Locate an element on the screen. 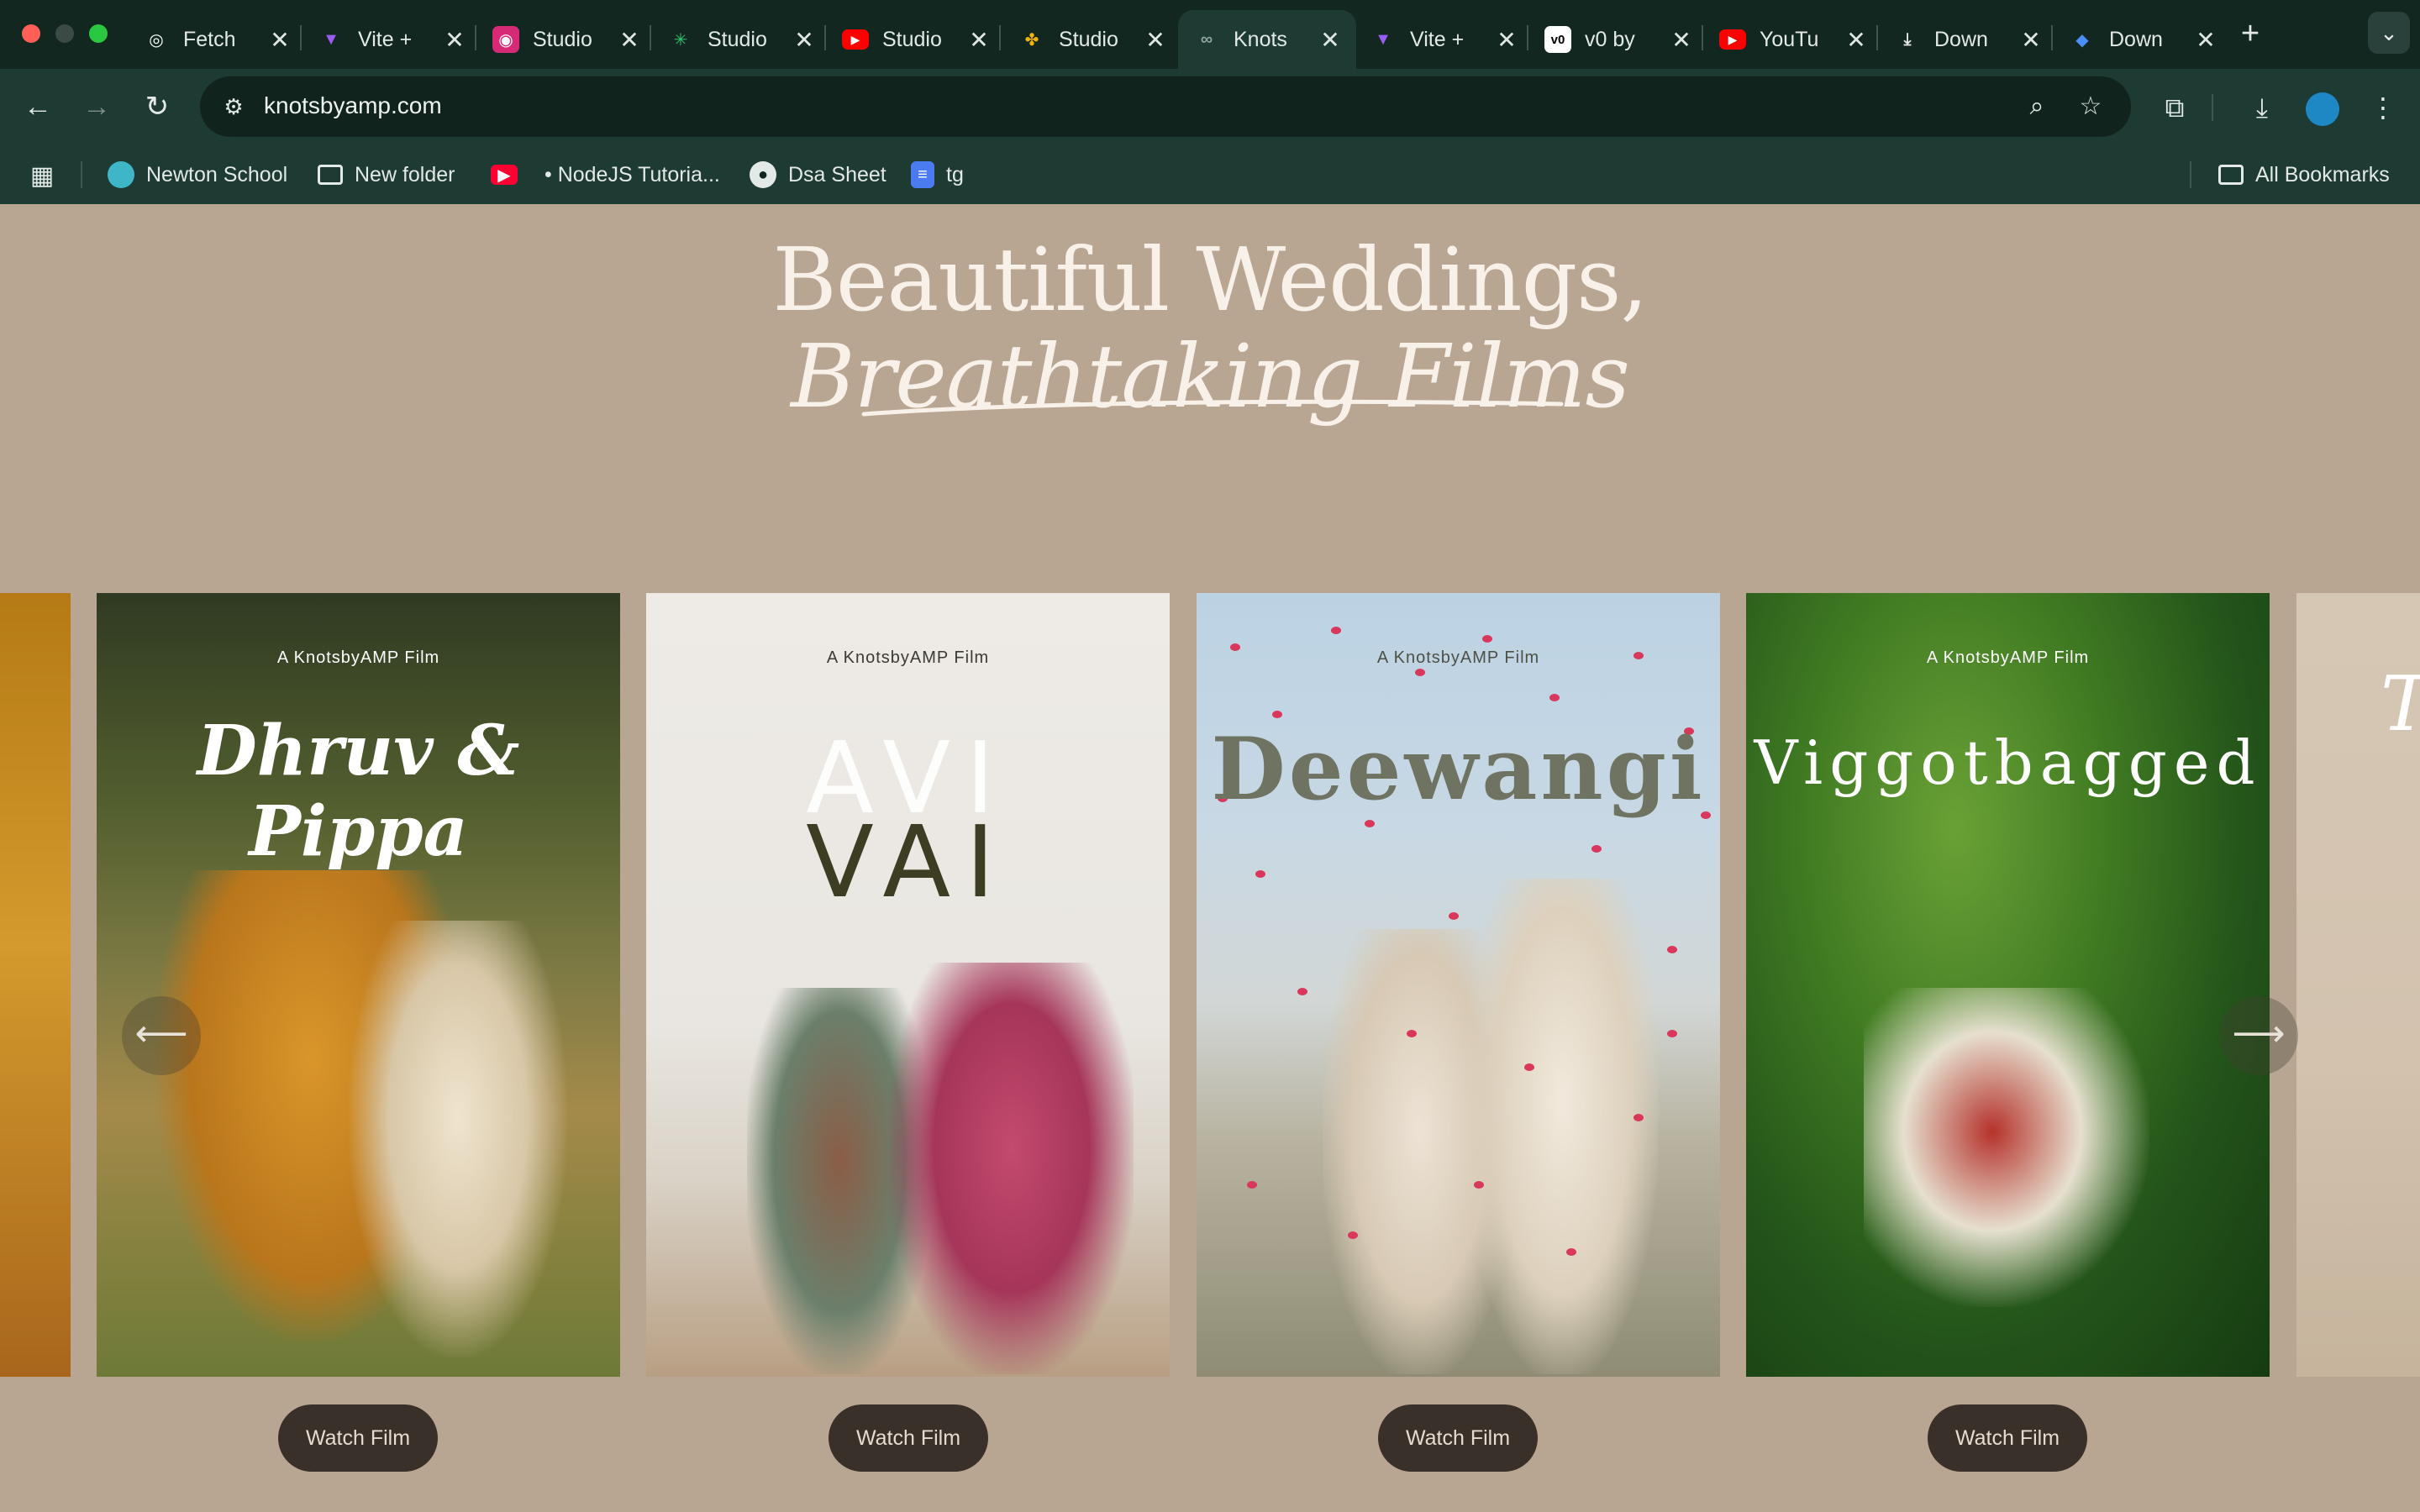 The image size is (2420, 1512). arrow-right-icon: ⟶ is located at coordinates (2258, 1035).